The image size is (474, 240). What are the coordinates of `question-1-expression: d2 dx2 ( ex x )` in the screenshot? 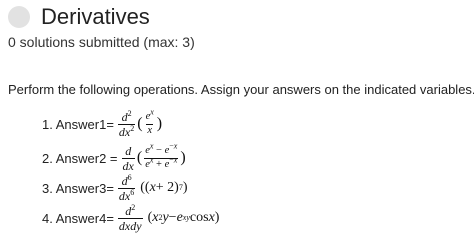 It's located at (140, 123).